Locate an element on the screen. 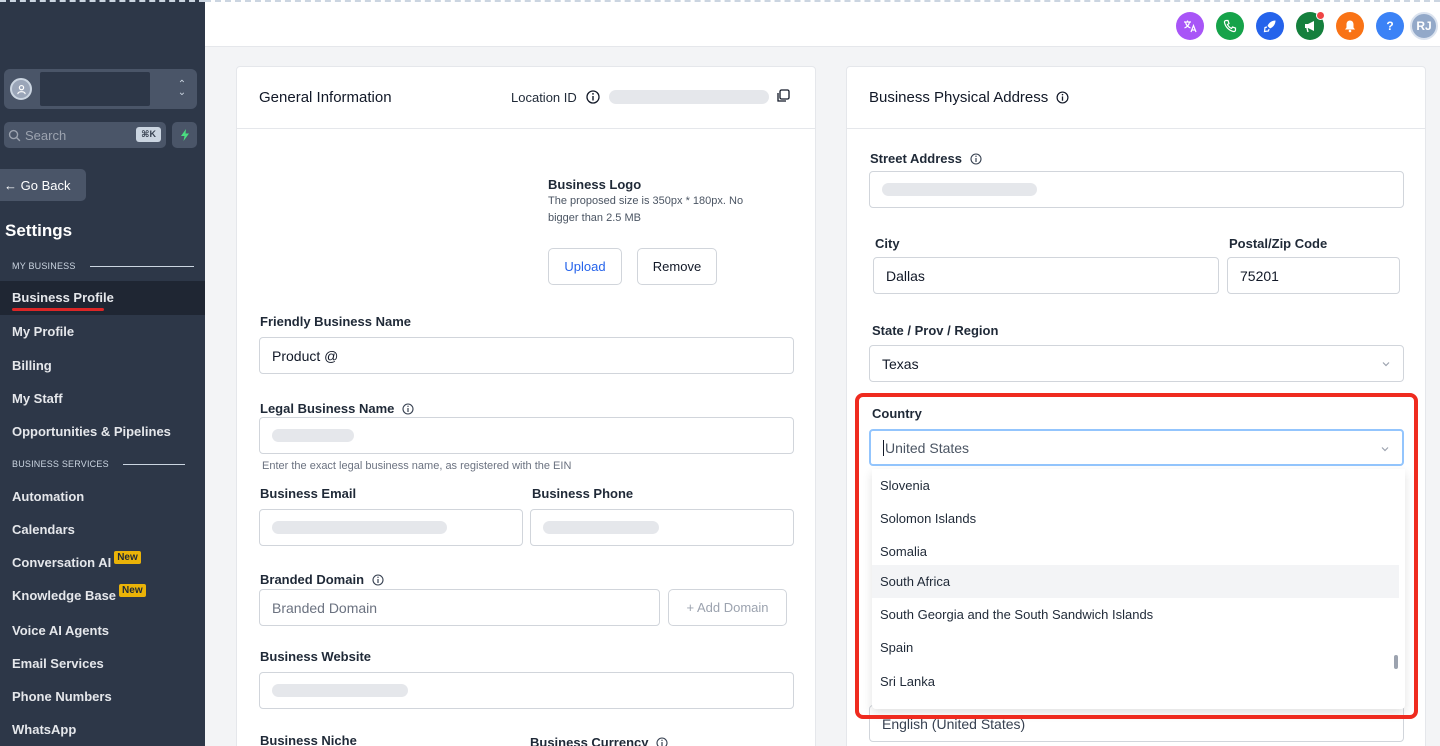 This screenshot has width=1440, height=746. announcements-button is located at coordinates (1310, 25).